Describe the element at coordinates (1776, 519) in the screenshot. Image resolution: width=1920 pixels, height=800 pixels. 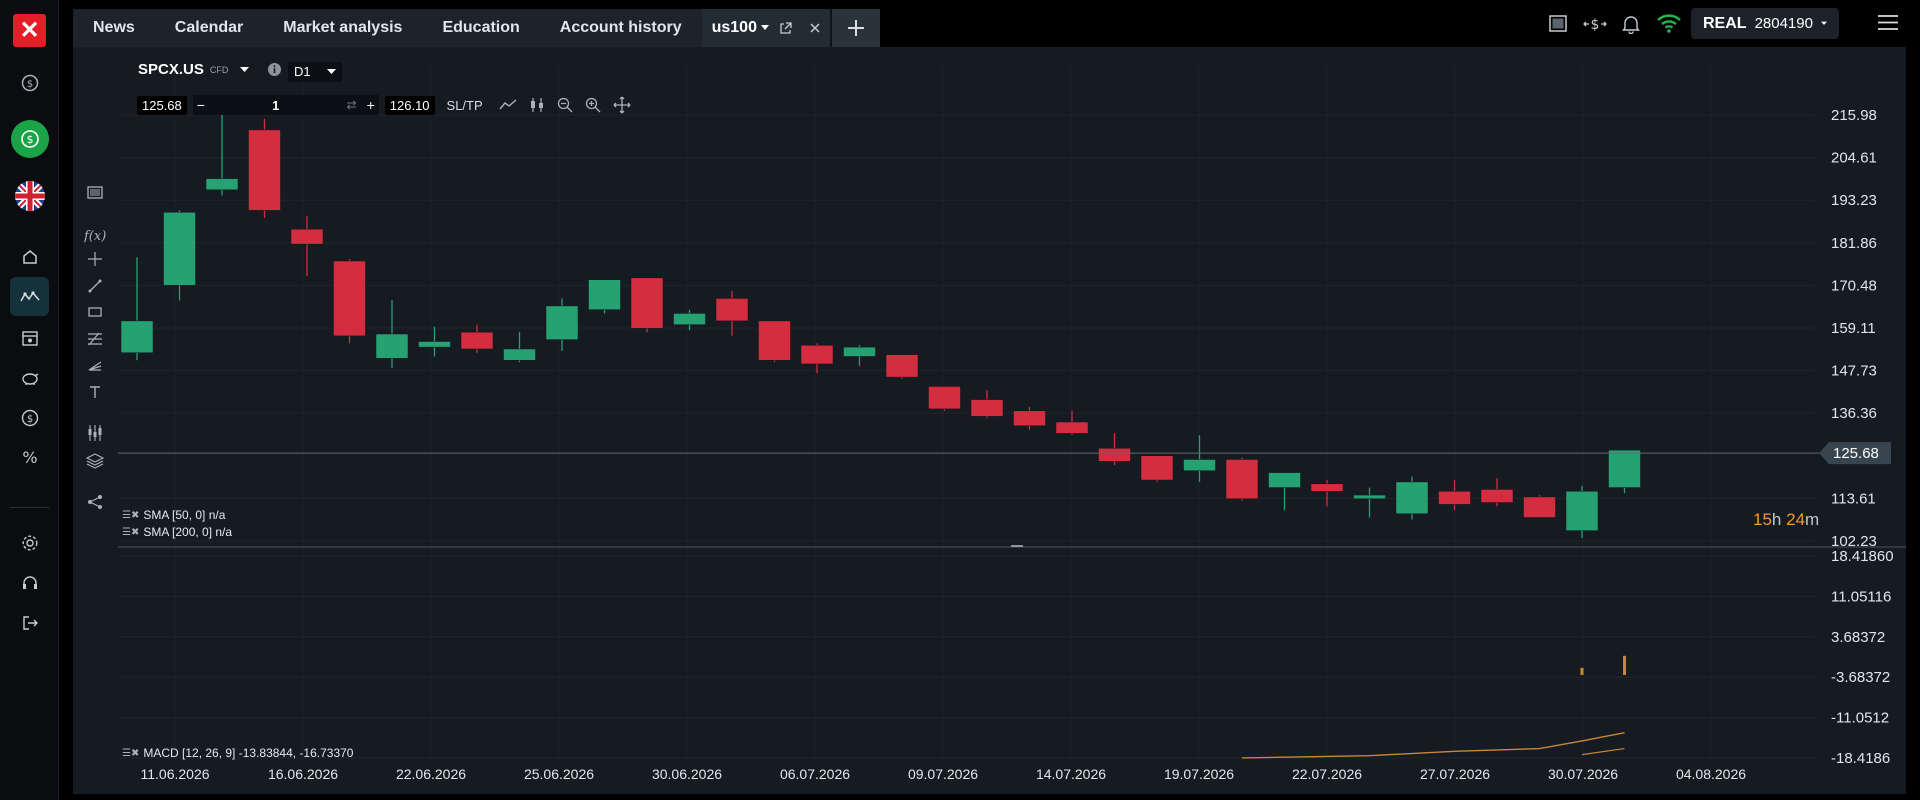
I see `countdown-hours-unit: h` at that location.